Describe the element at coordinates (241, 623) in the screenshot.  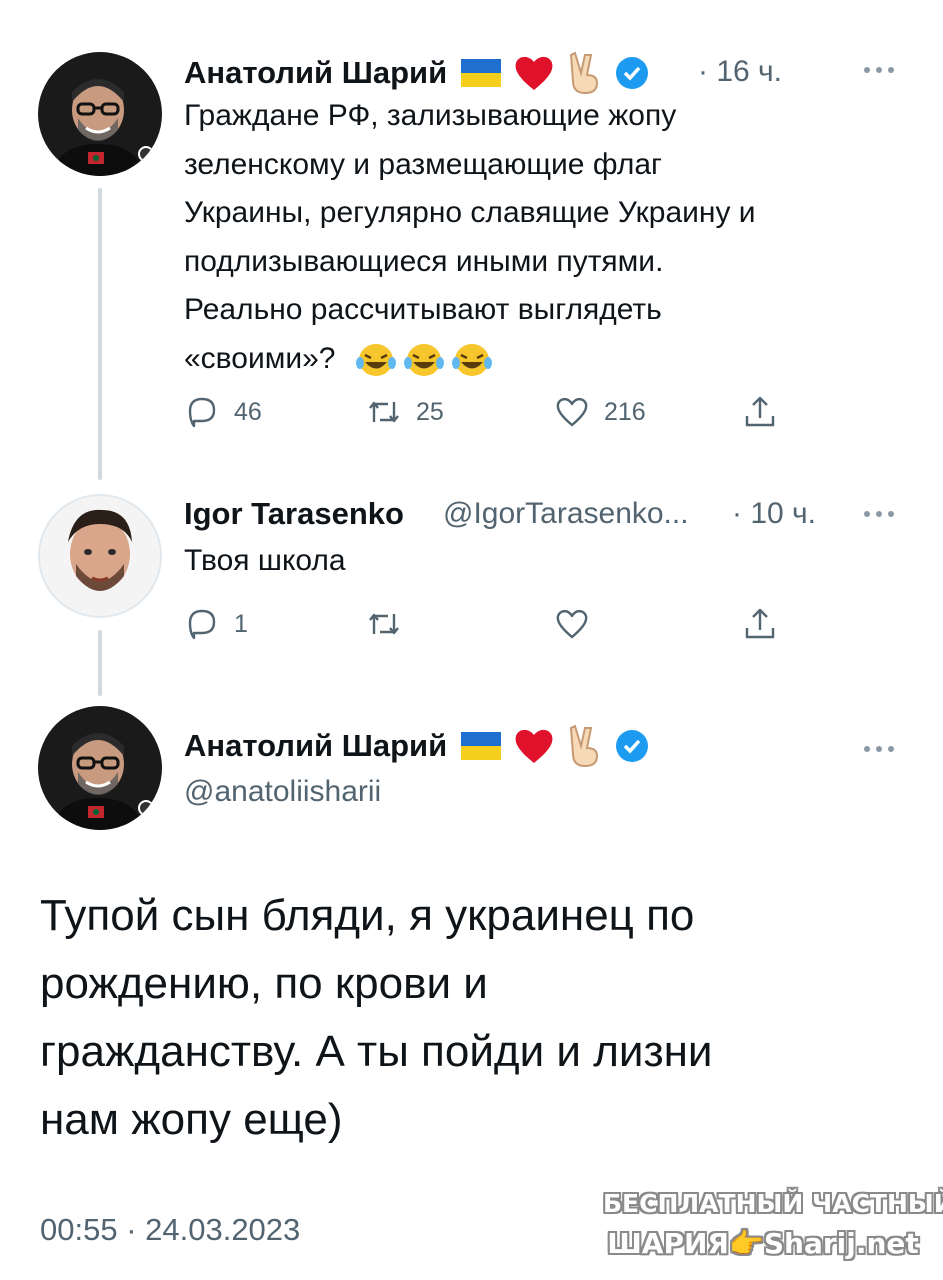
I see `reply-count: 1` at that location.